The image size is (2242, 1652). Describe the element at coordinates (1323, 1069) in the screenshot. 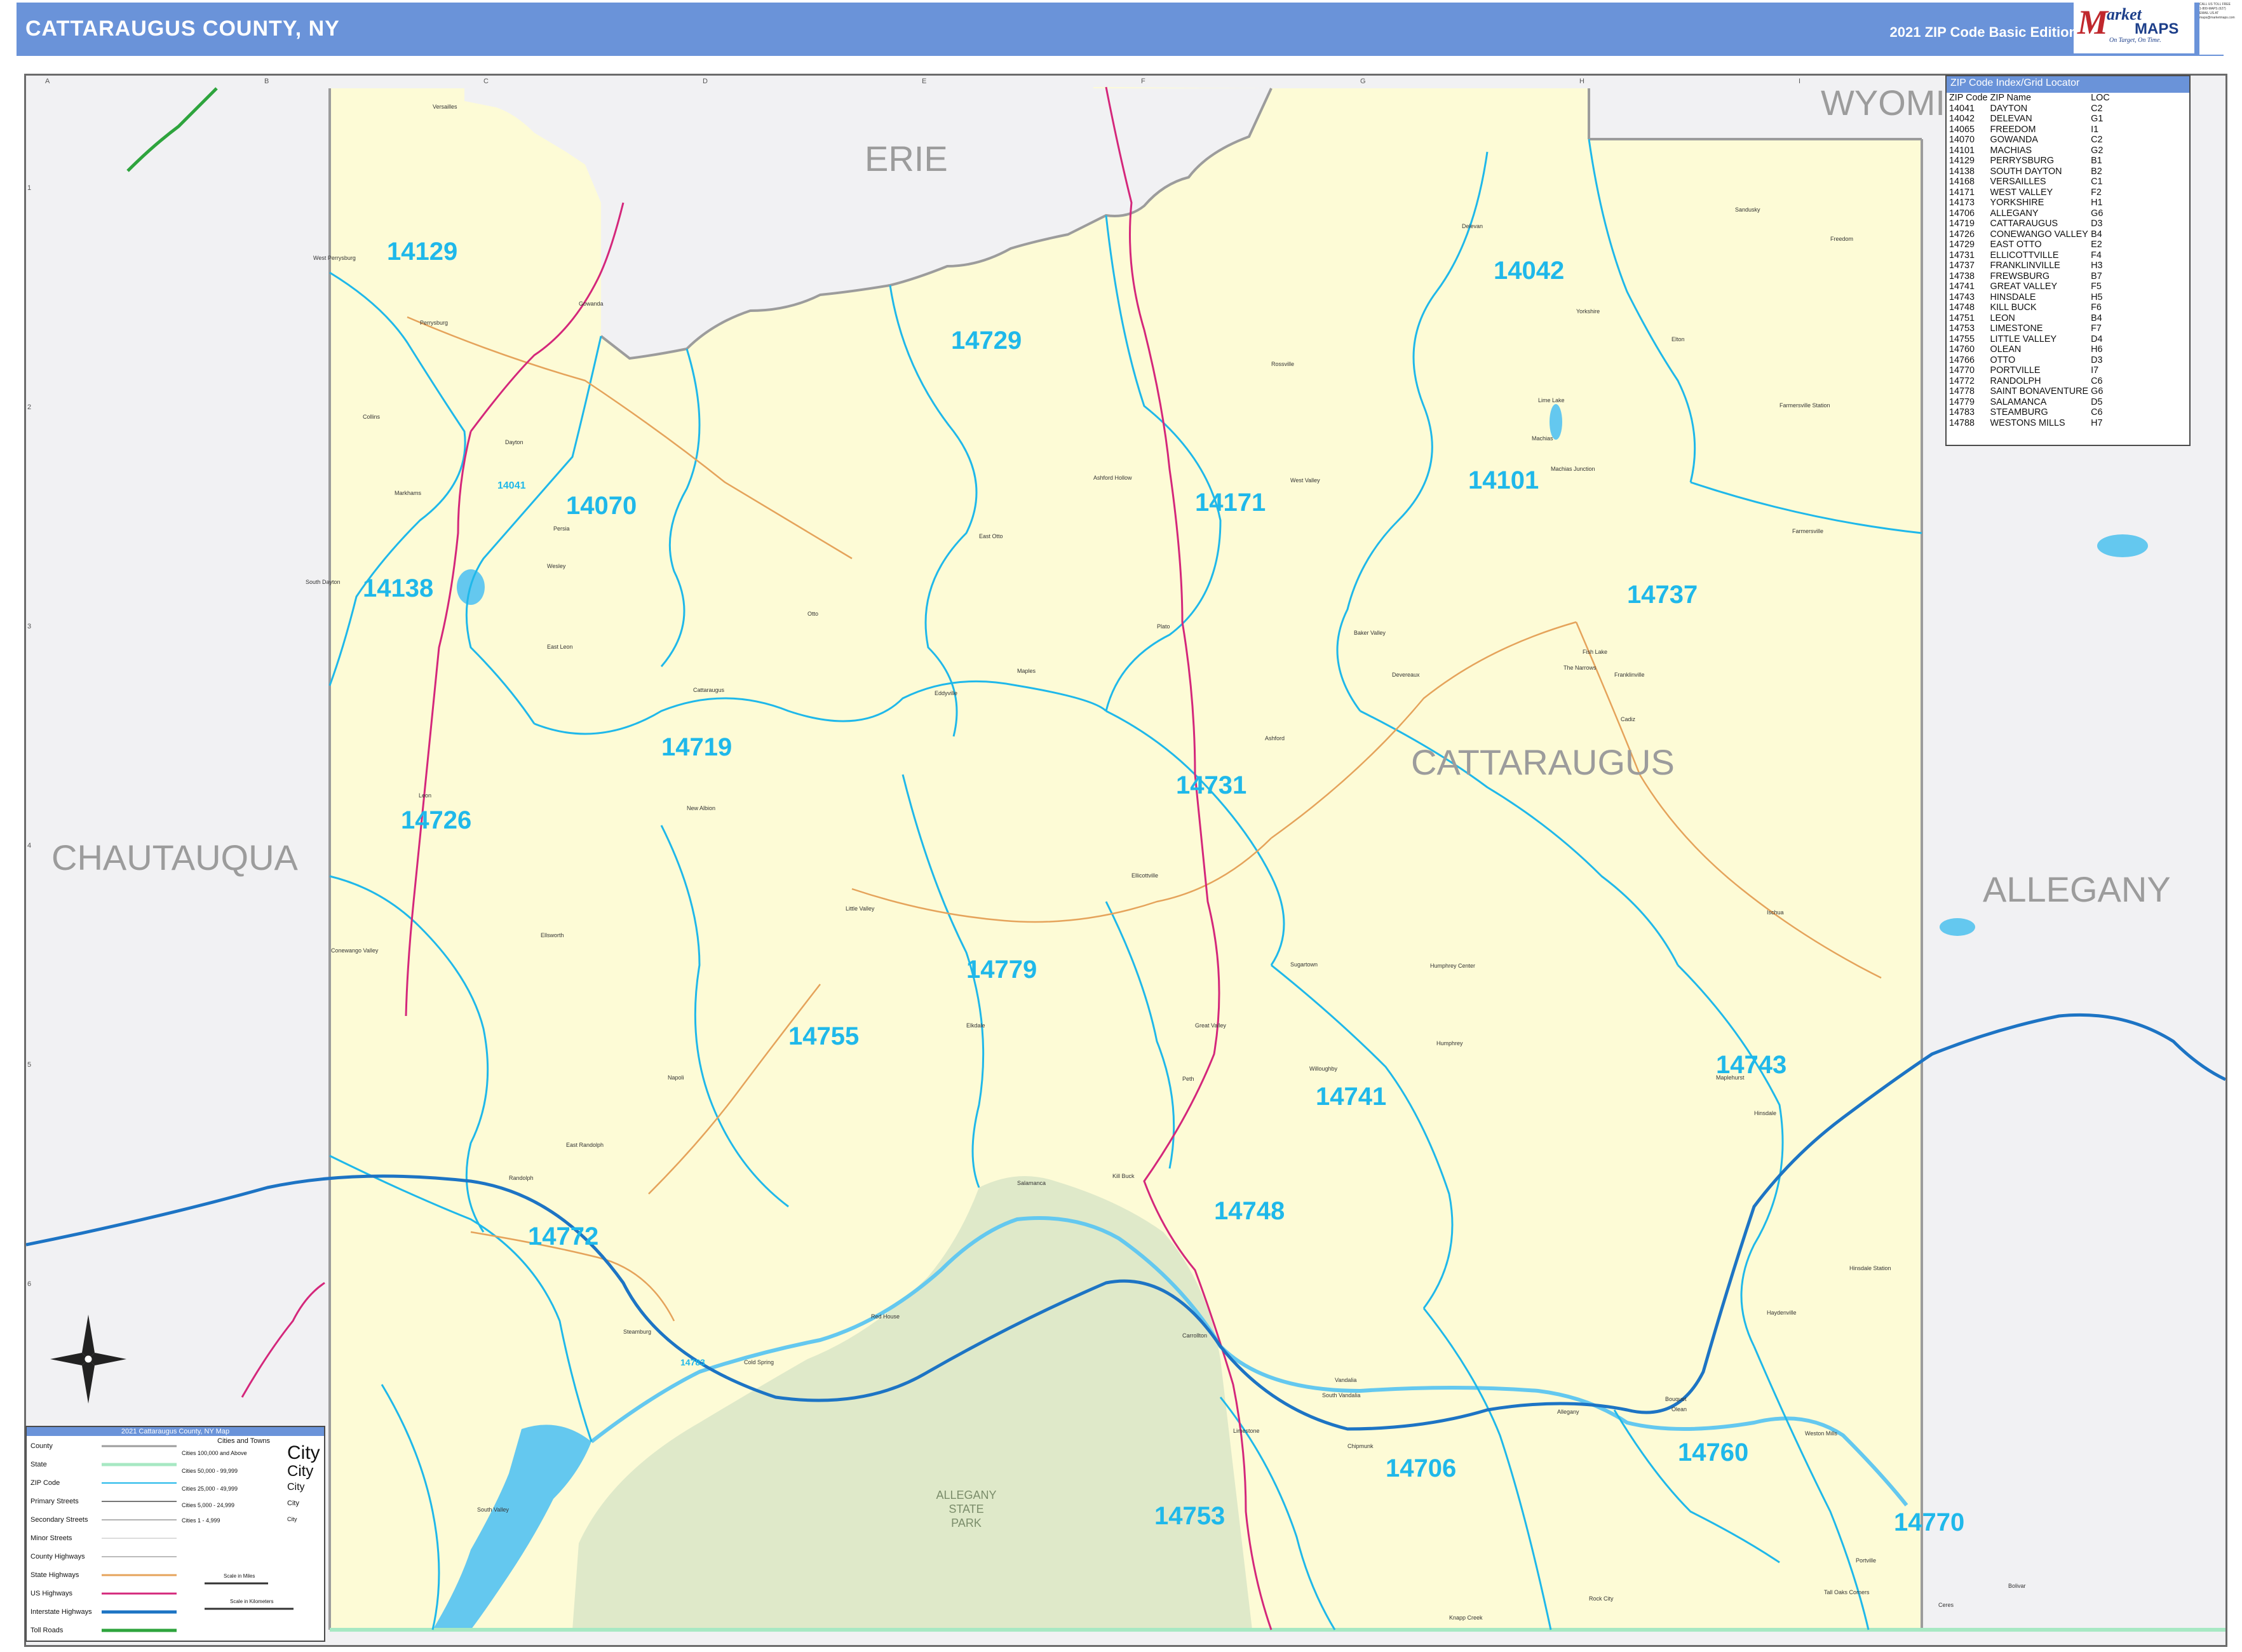

I see `place-label: Willoughby` at that location.